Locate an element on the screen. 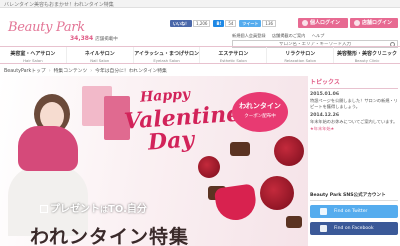 The height and width of the screenshot is (246, 400). site-logo: Beauty Park is located at coordinates (46, 27).